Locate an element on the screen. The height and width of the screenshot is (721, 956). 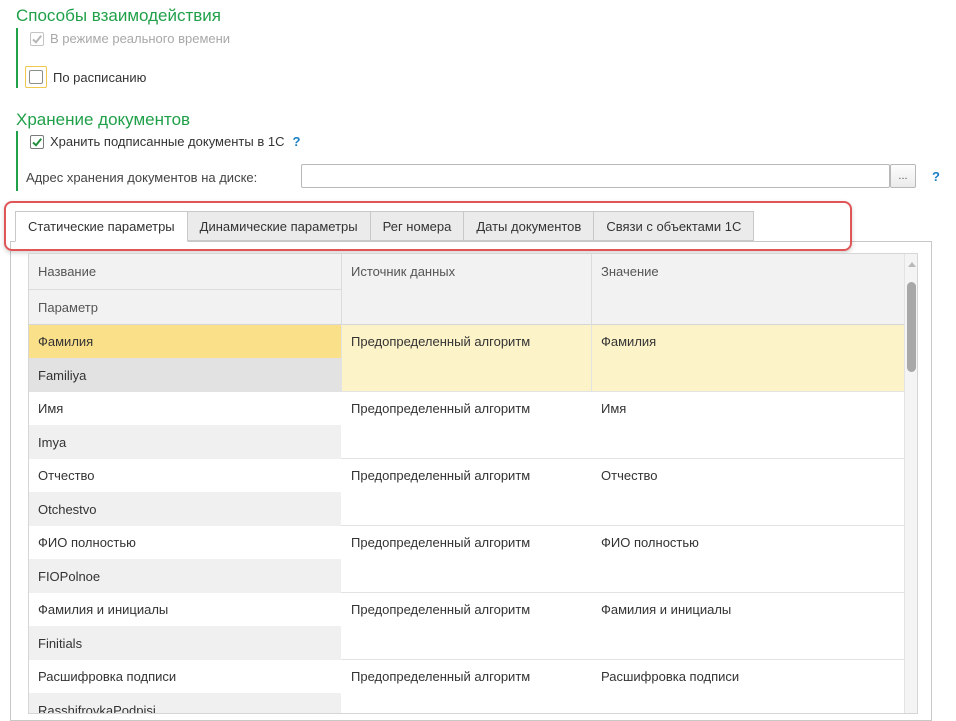
schedule-checkbox is located at coordinates (36, 77).